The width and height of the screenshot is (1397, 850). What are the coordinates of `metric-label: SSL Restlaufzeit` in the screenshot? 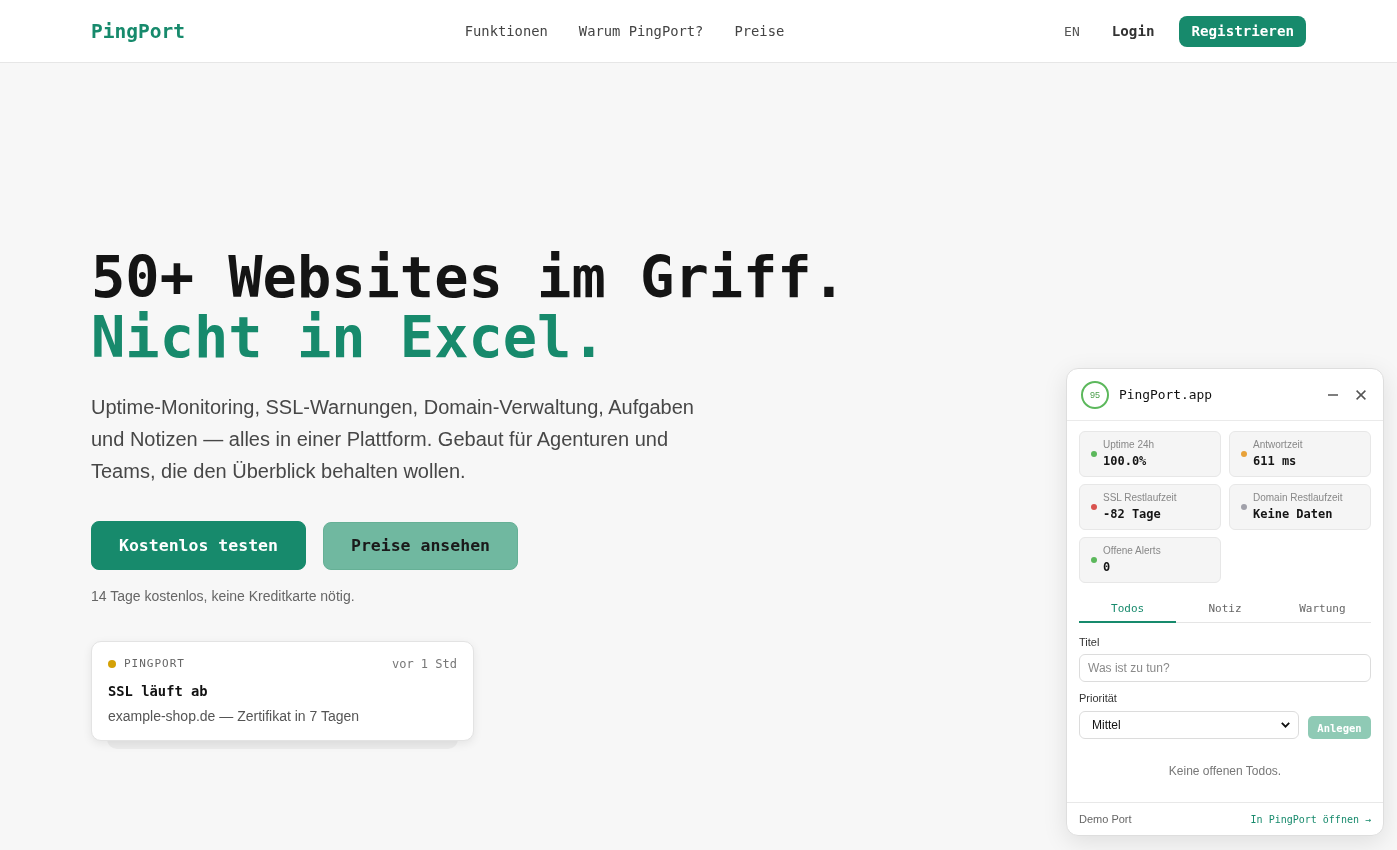 It's located at (1140, 498).